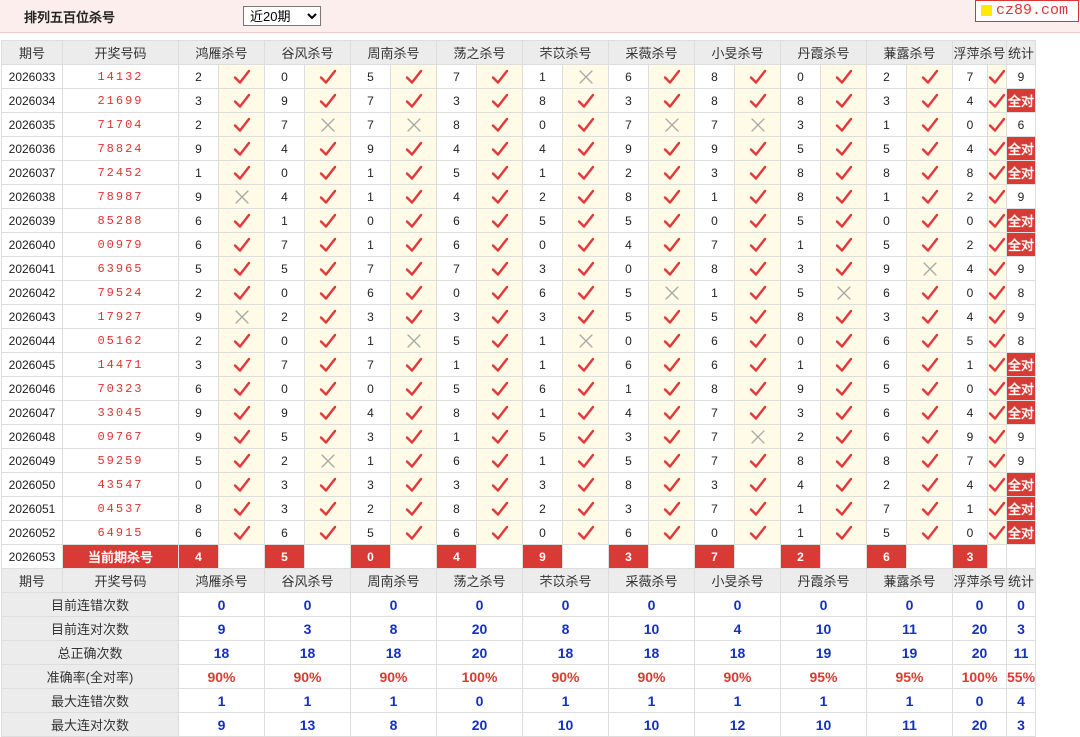 The width and height of the screenshot is (1080, 737). Describe the element at coordinates (221, 724) in the screenshot. I see `stats-value: 9` at that location.